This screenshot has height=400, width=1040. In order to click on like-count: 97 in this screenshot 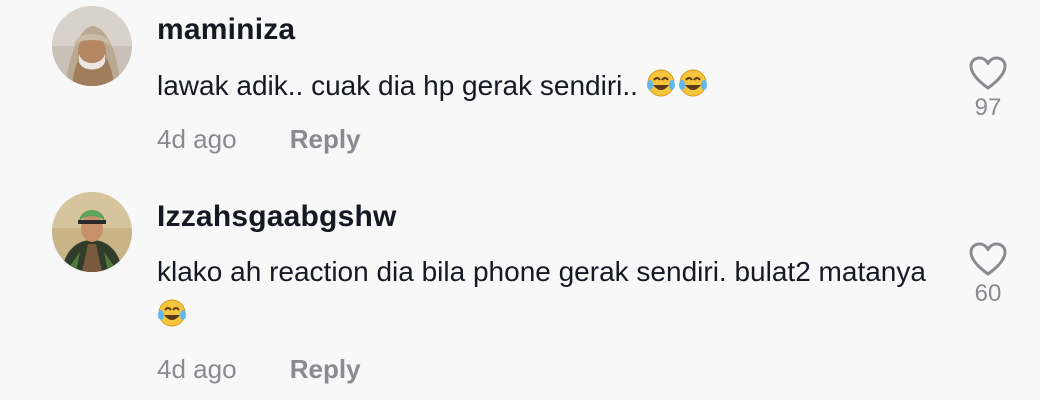, I will do `click(988, 107)`.